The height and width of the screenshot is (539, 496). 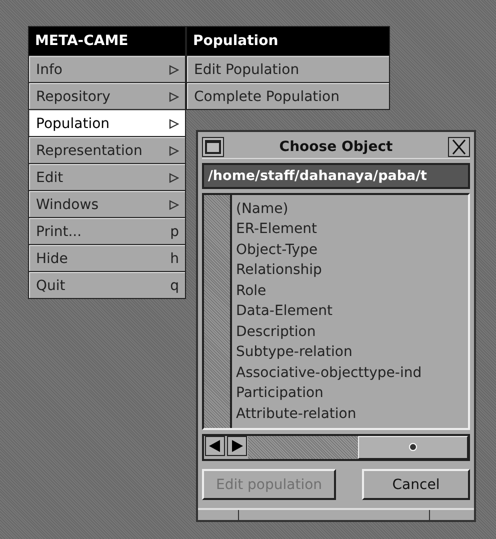 What do you see at coordinates (107, 150) in the screenshot?
I see `menu-item: Representation` at bounding box center [107, 150].